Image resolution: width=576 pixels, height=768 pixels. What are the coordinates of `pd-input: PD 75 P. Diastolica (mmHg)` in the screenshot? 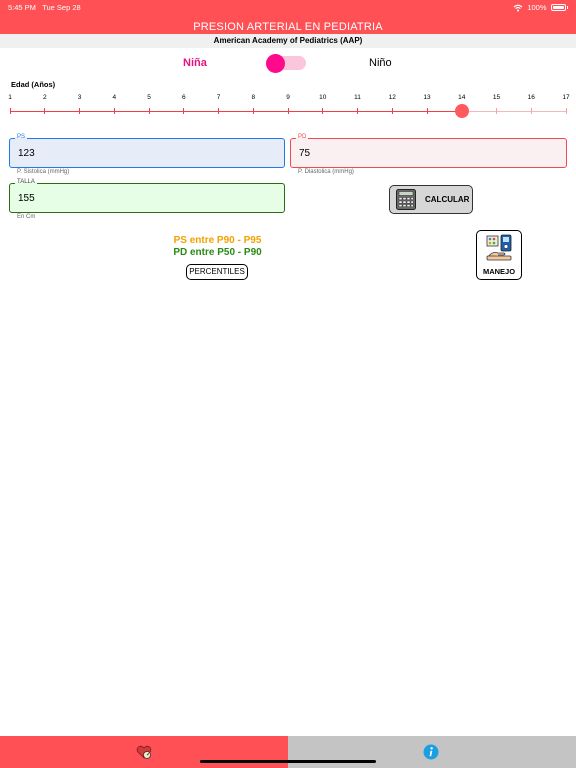 It's located at (428, 154).